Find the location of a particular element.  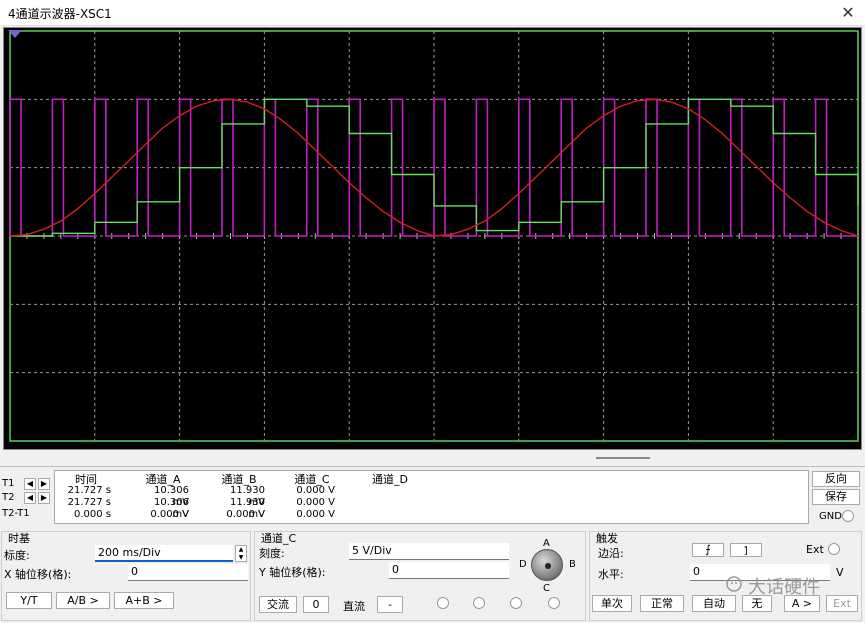

timebase-title: 时基 is located at coordinates (19, 538).